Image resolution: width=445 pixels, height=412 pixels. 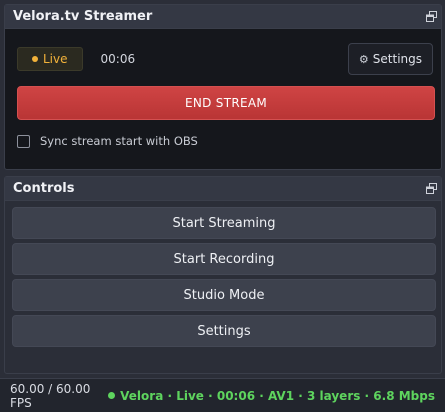 I want to click on streamer-dock-title: Velora.tv Streamer, so click(x=83, y=16).